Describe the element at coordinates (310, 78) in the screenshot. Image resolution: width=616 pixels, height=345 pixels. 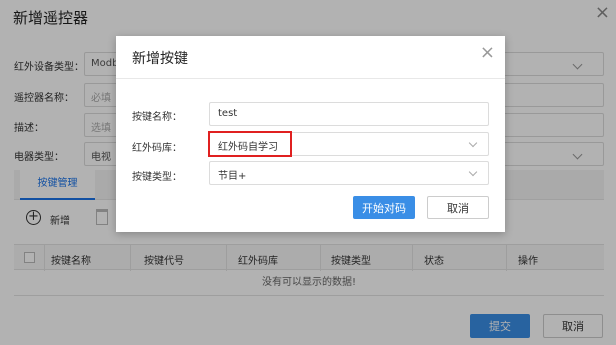
I see `divider` at that location.